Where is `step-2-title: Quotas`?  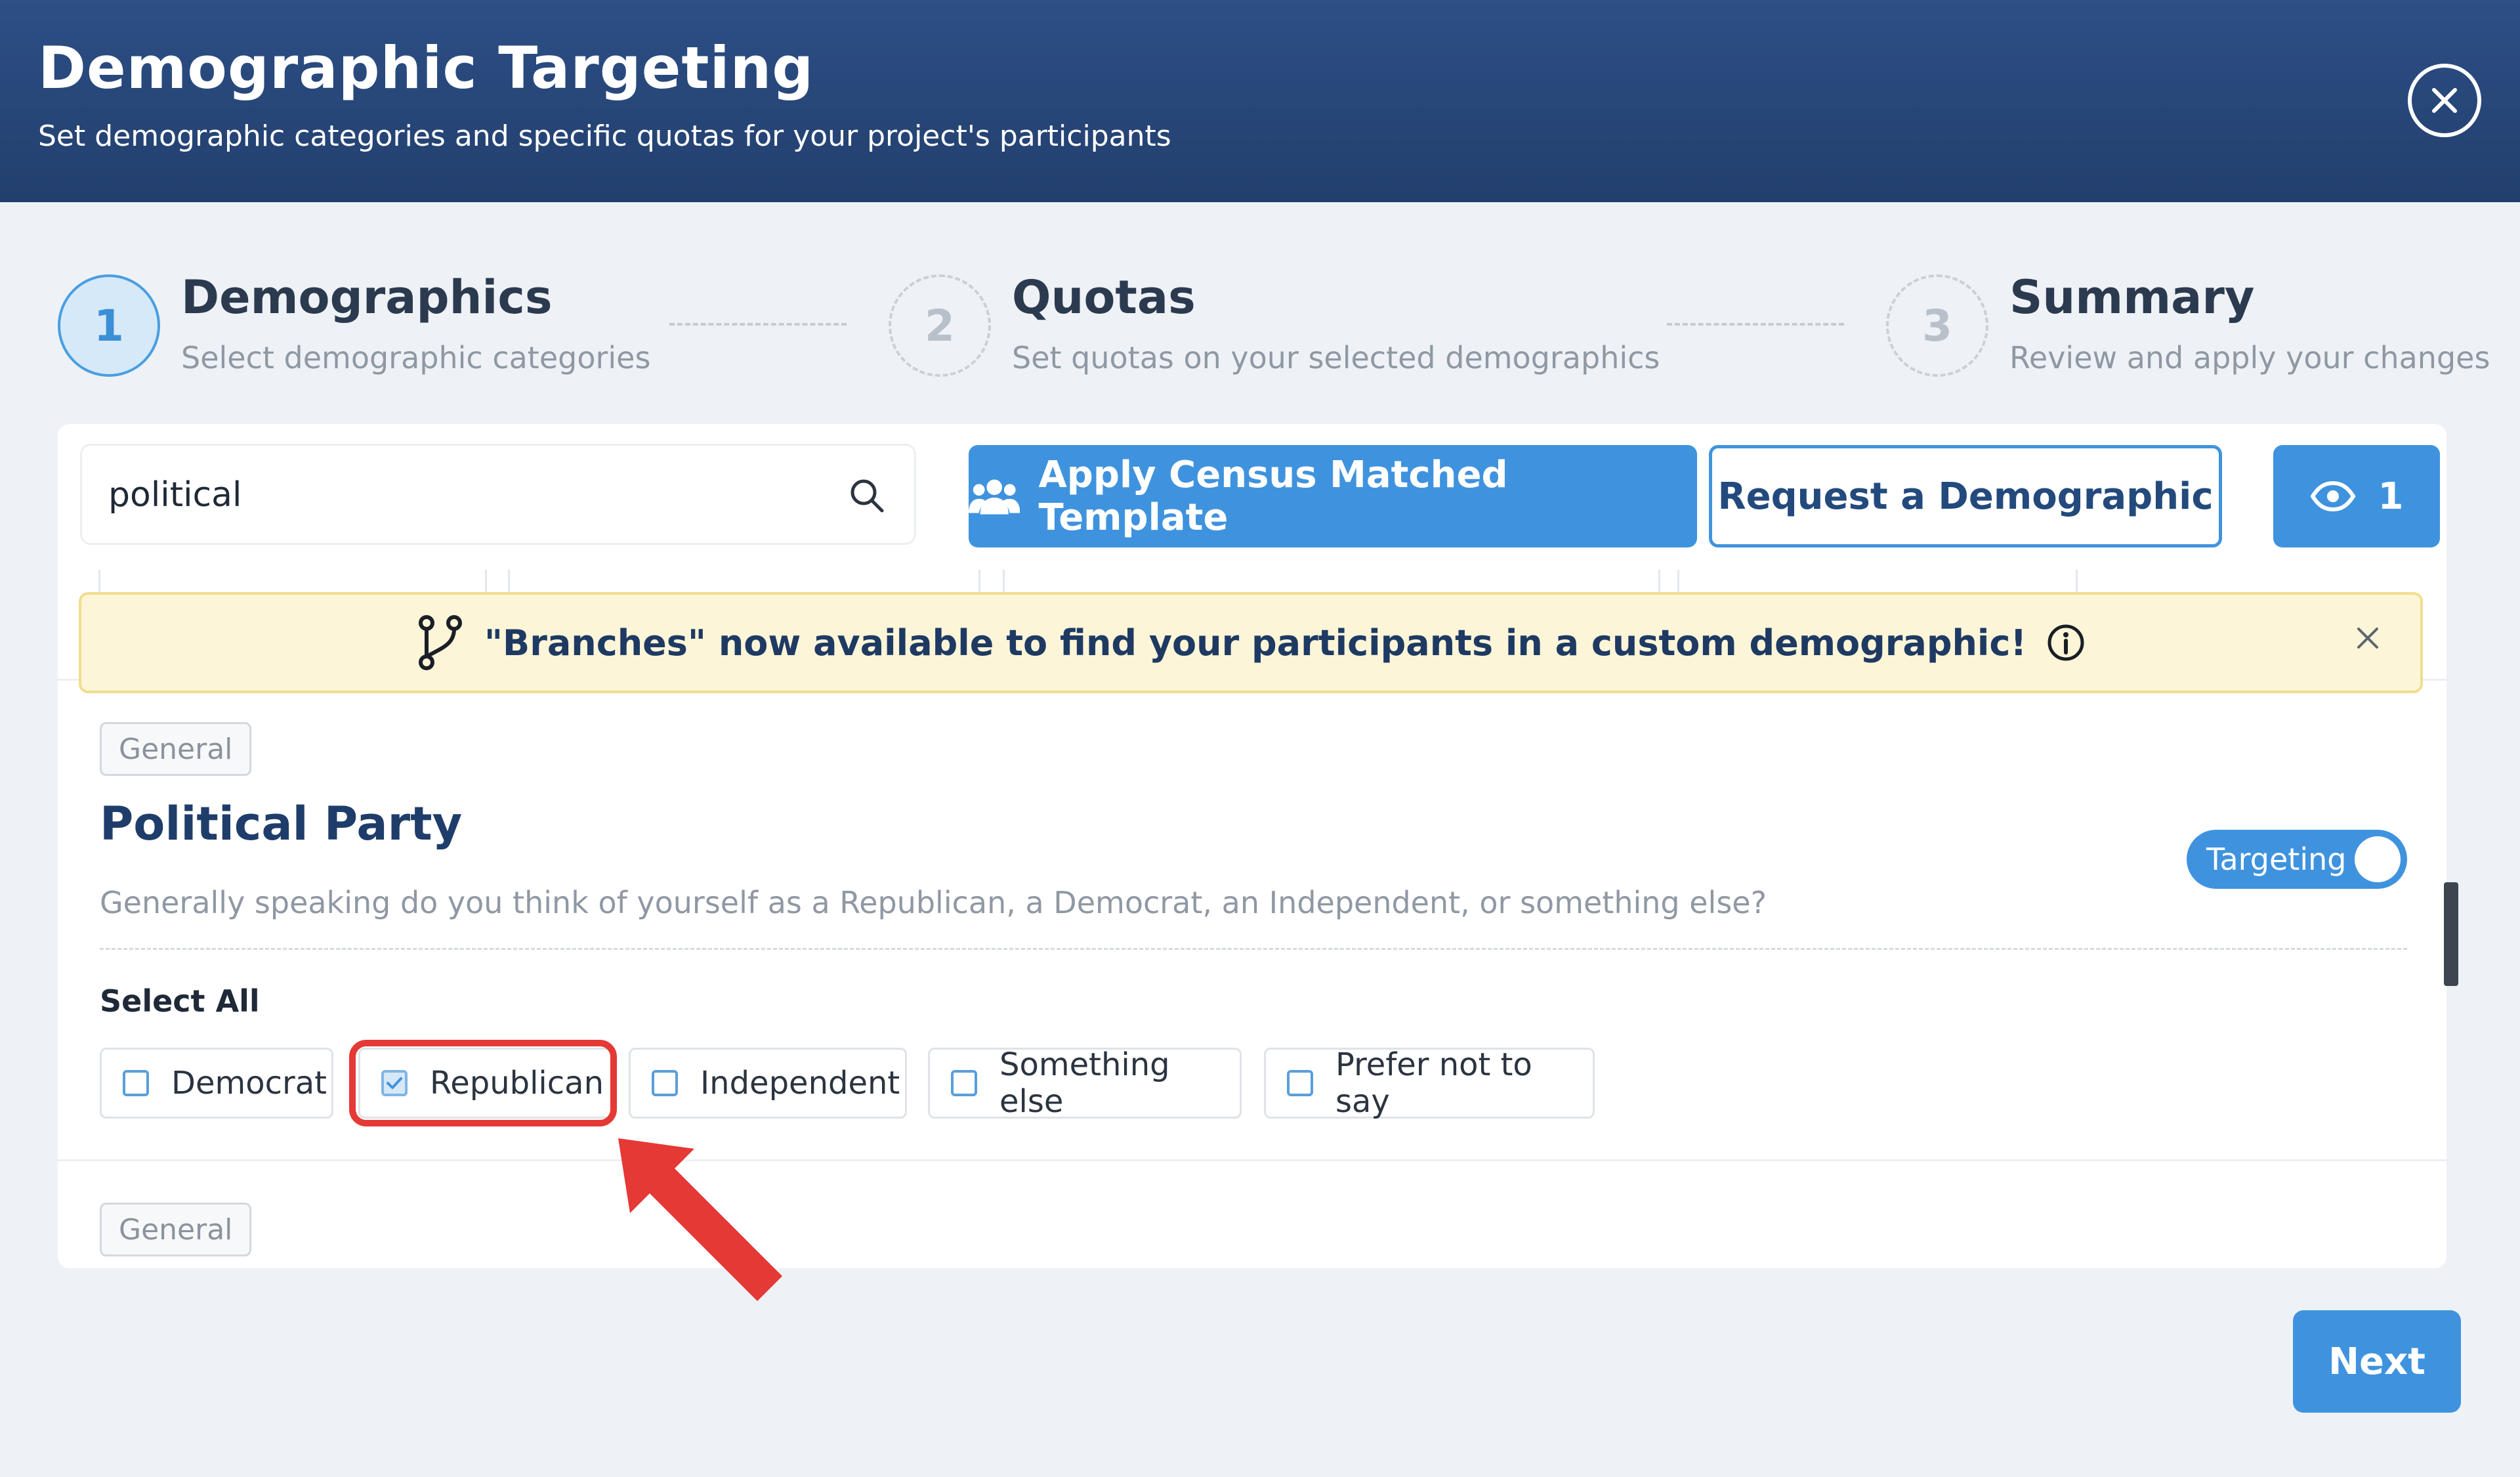
step-2-title: Quotas is located at coordinates (1104, 297).